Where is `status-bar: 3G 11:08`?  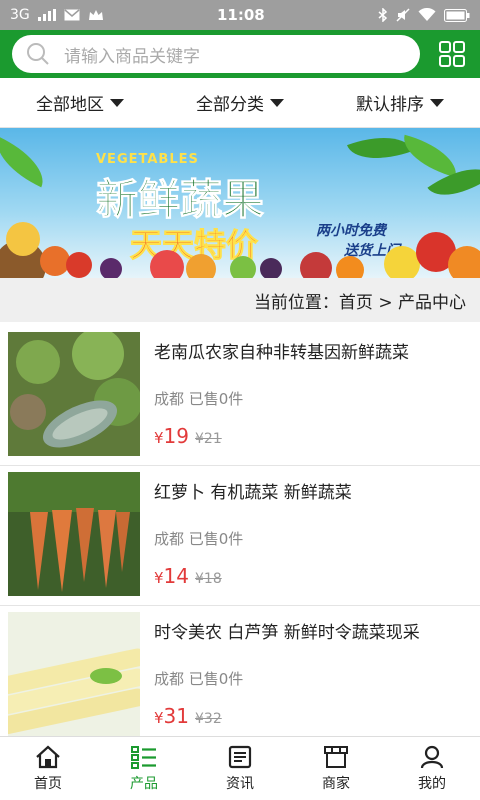
status-bar: 3G 11:08 is located at coordinates (240, 15).